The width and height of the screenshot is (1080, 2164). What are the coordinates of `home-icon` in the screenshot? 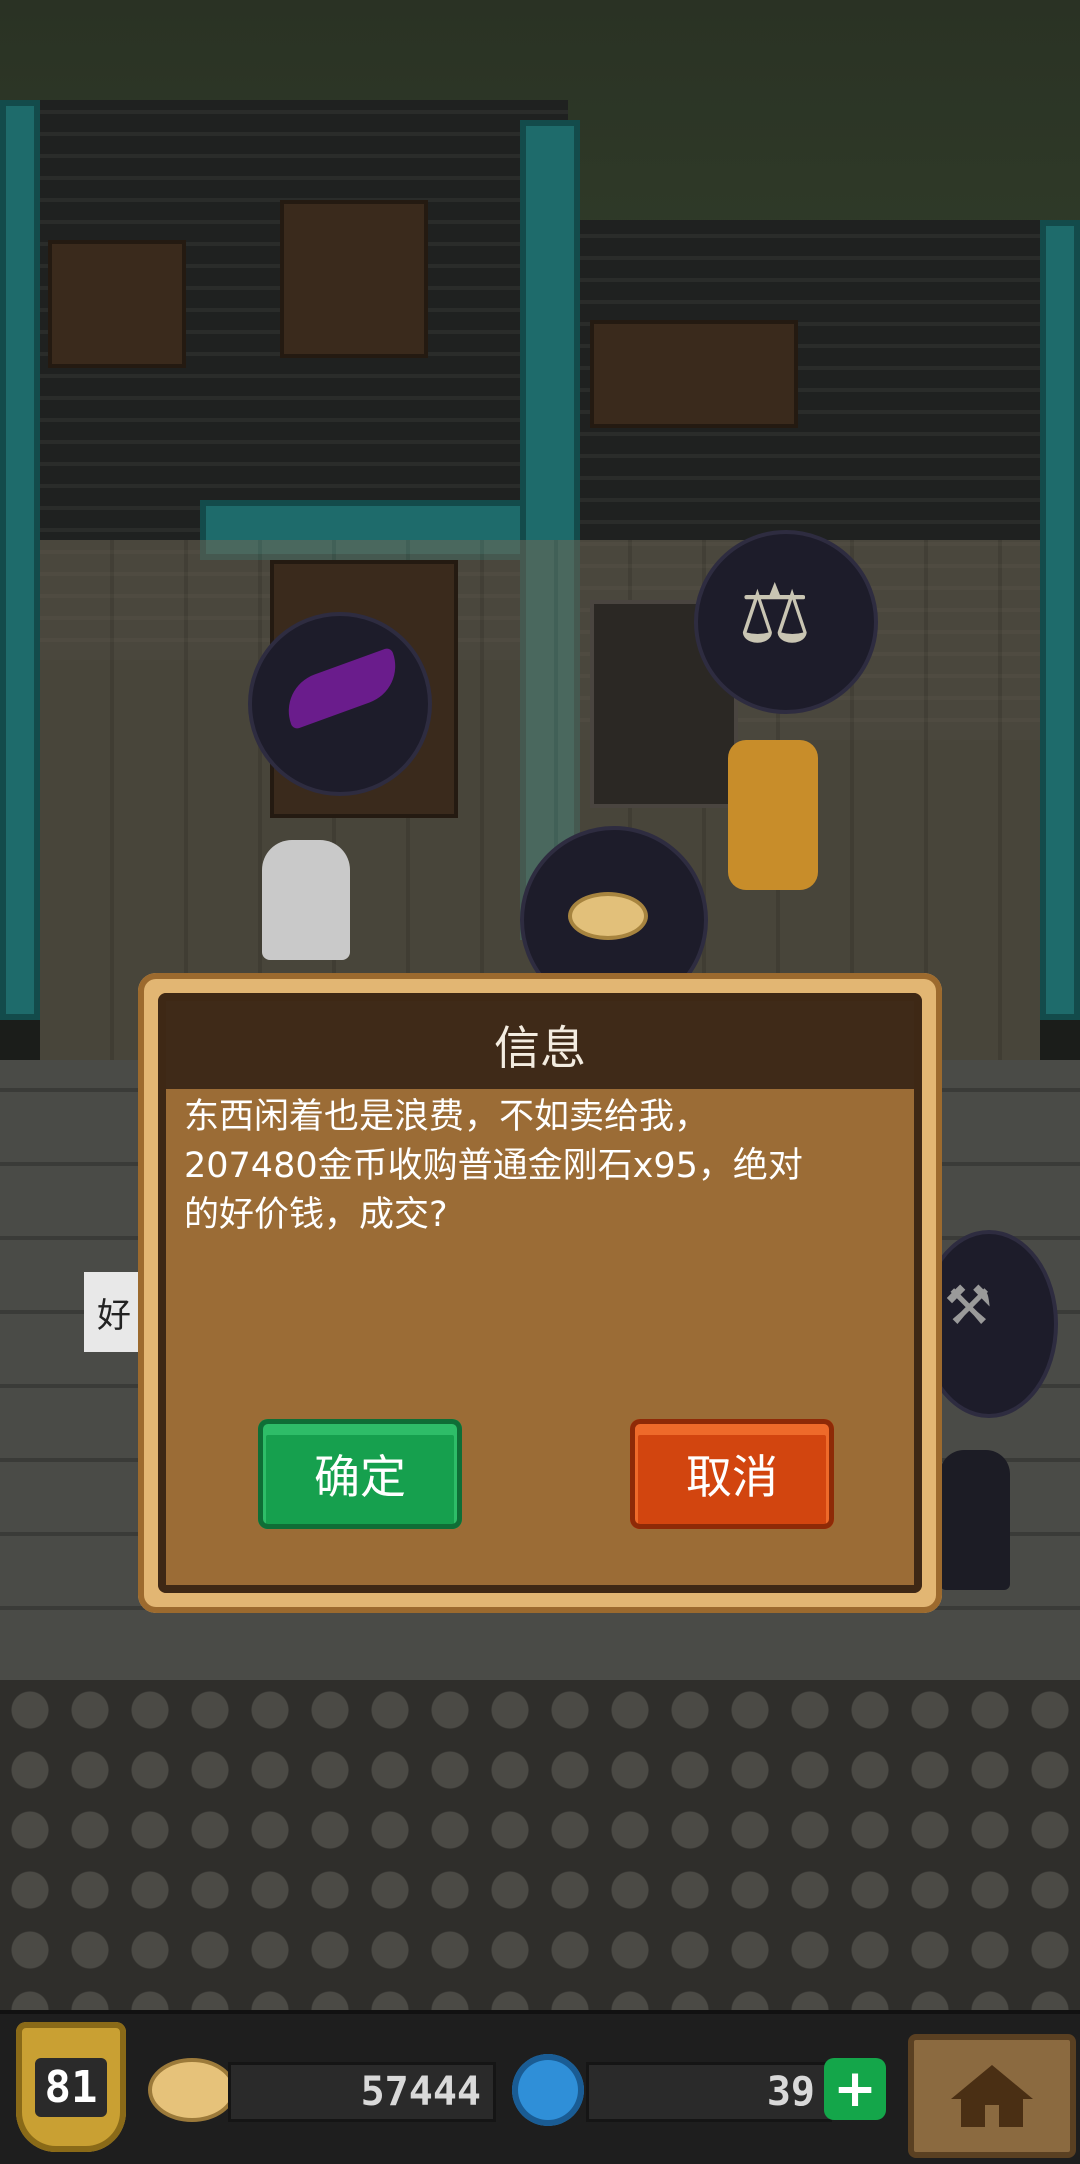 It's located at (992, 2096).